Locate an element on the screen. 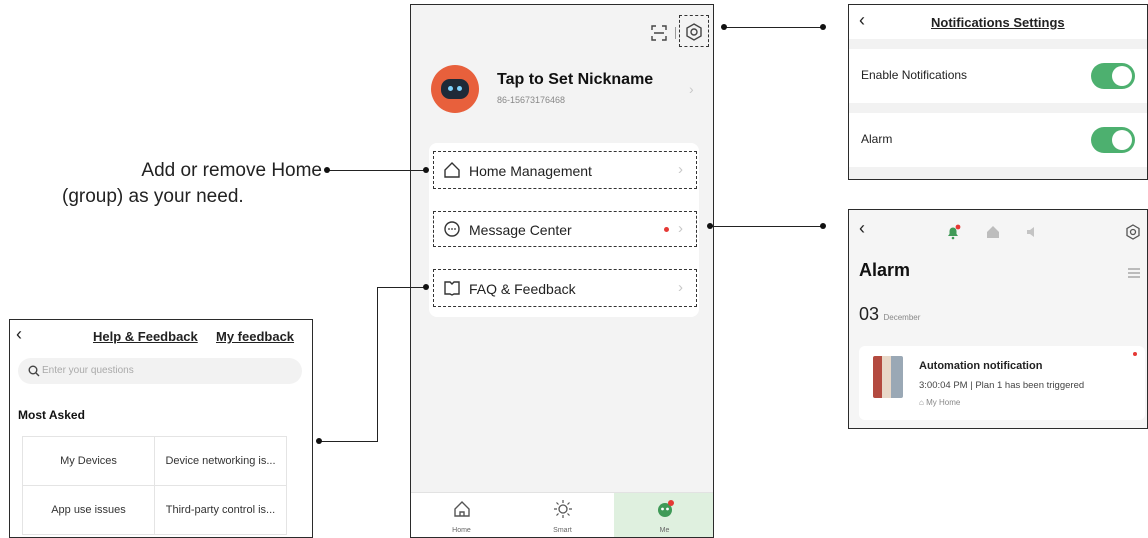  speaker-icon is located at coordinates (1033, 232).